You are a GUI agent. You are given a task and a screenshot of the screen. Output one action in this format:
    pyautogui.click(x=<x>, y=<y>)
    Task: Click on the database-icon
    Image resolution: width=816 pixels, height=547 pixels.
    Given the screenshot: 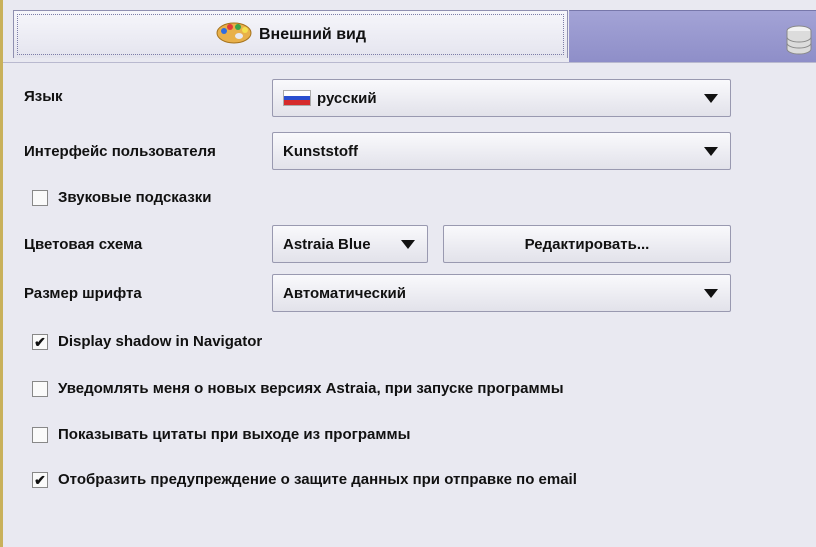 What is the action you would take?
    pyautogui.click(x=799, y=42)
    